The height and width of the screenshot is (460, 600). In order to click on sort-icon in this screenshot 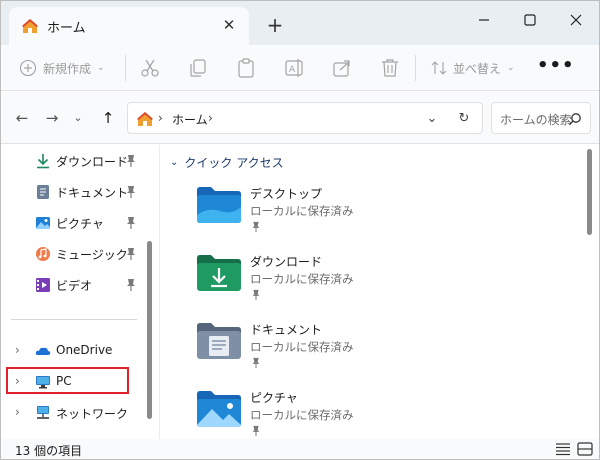, I will do `click(439, 68)`.